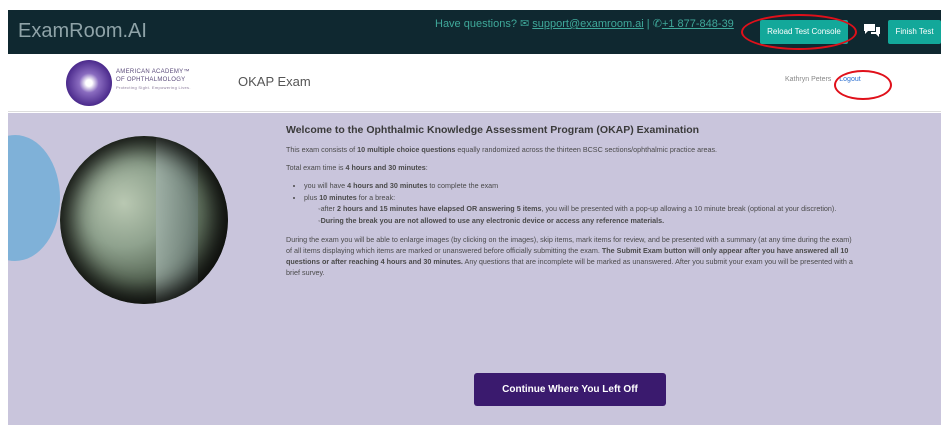 This screenshot has width=941, height=425. I want to click on aao-logo-icon, so click(89, 83).